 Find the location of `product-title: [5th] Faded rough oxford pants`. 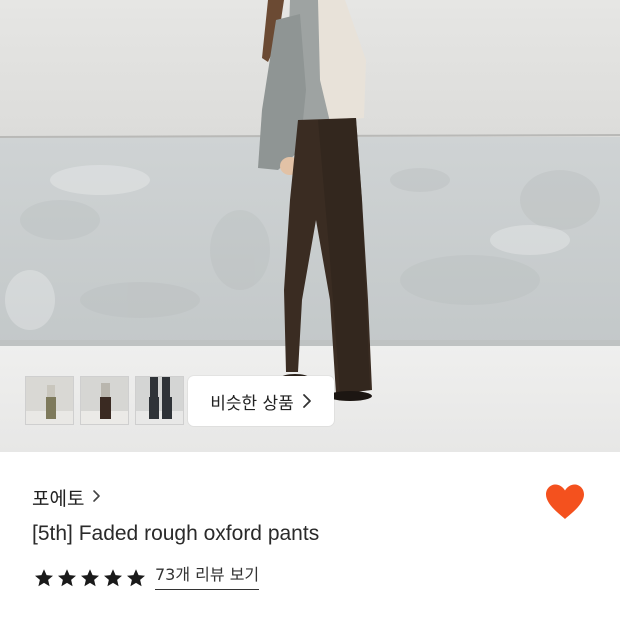

product-title: [5th] Faded rough oxford pants is located at coordinates (176, 533).